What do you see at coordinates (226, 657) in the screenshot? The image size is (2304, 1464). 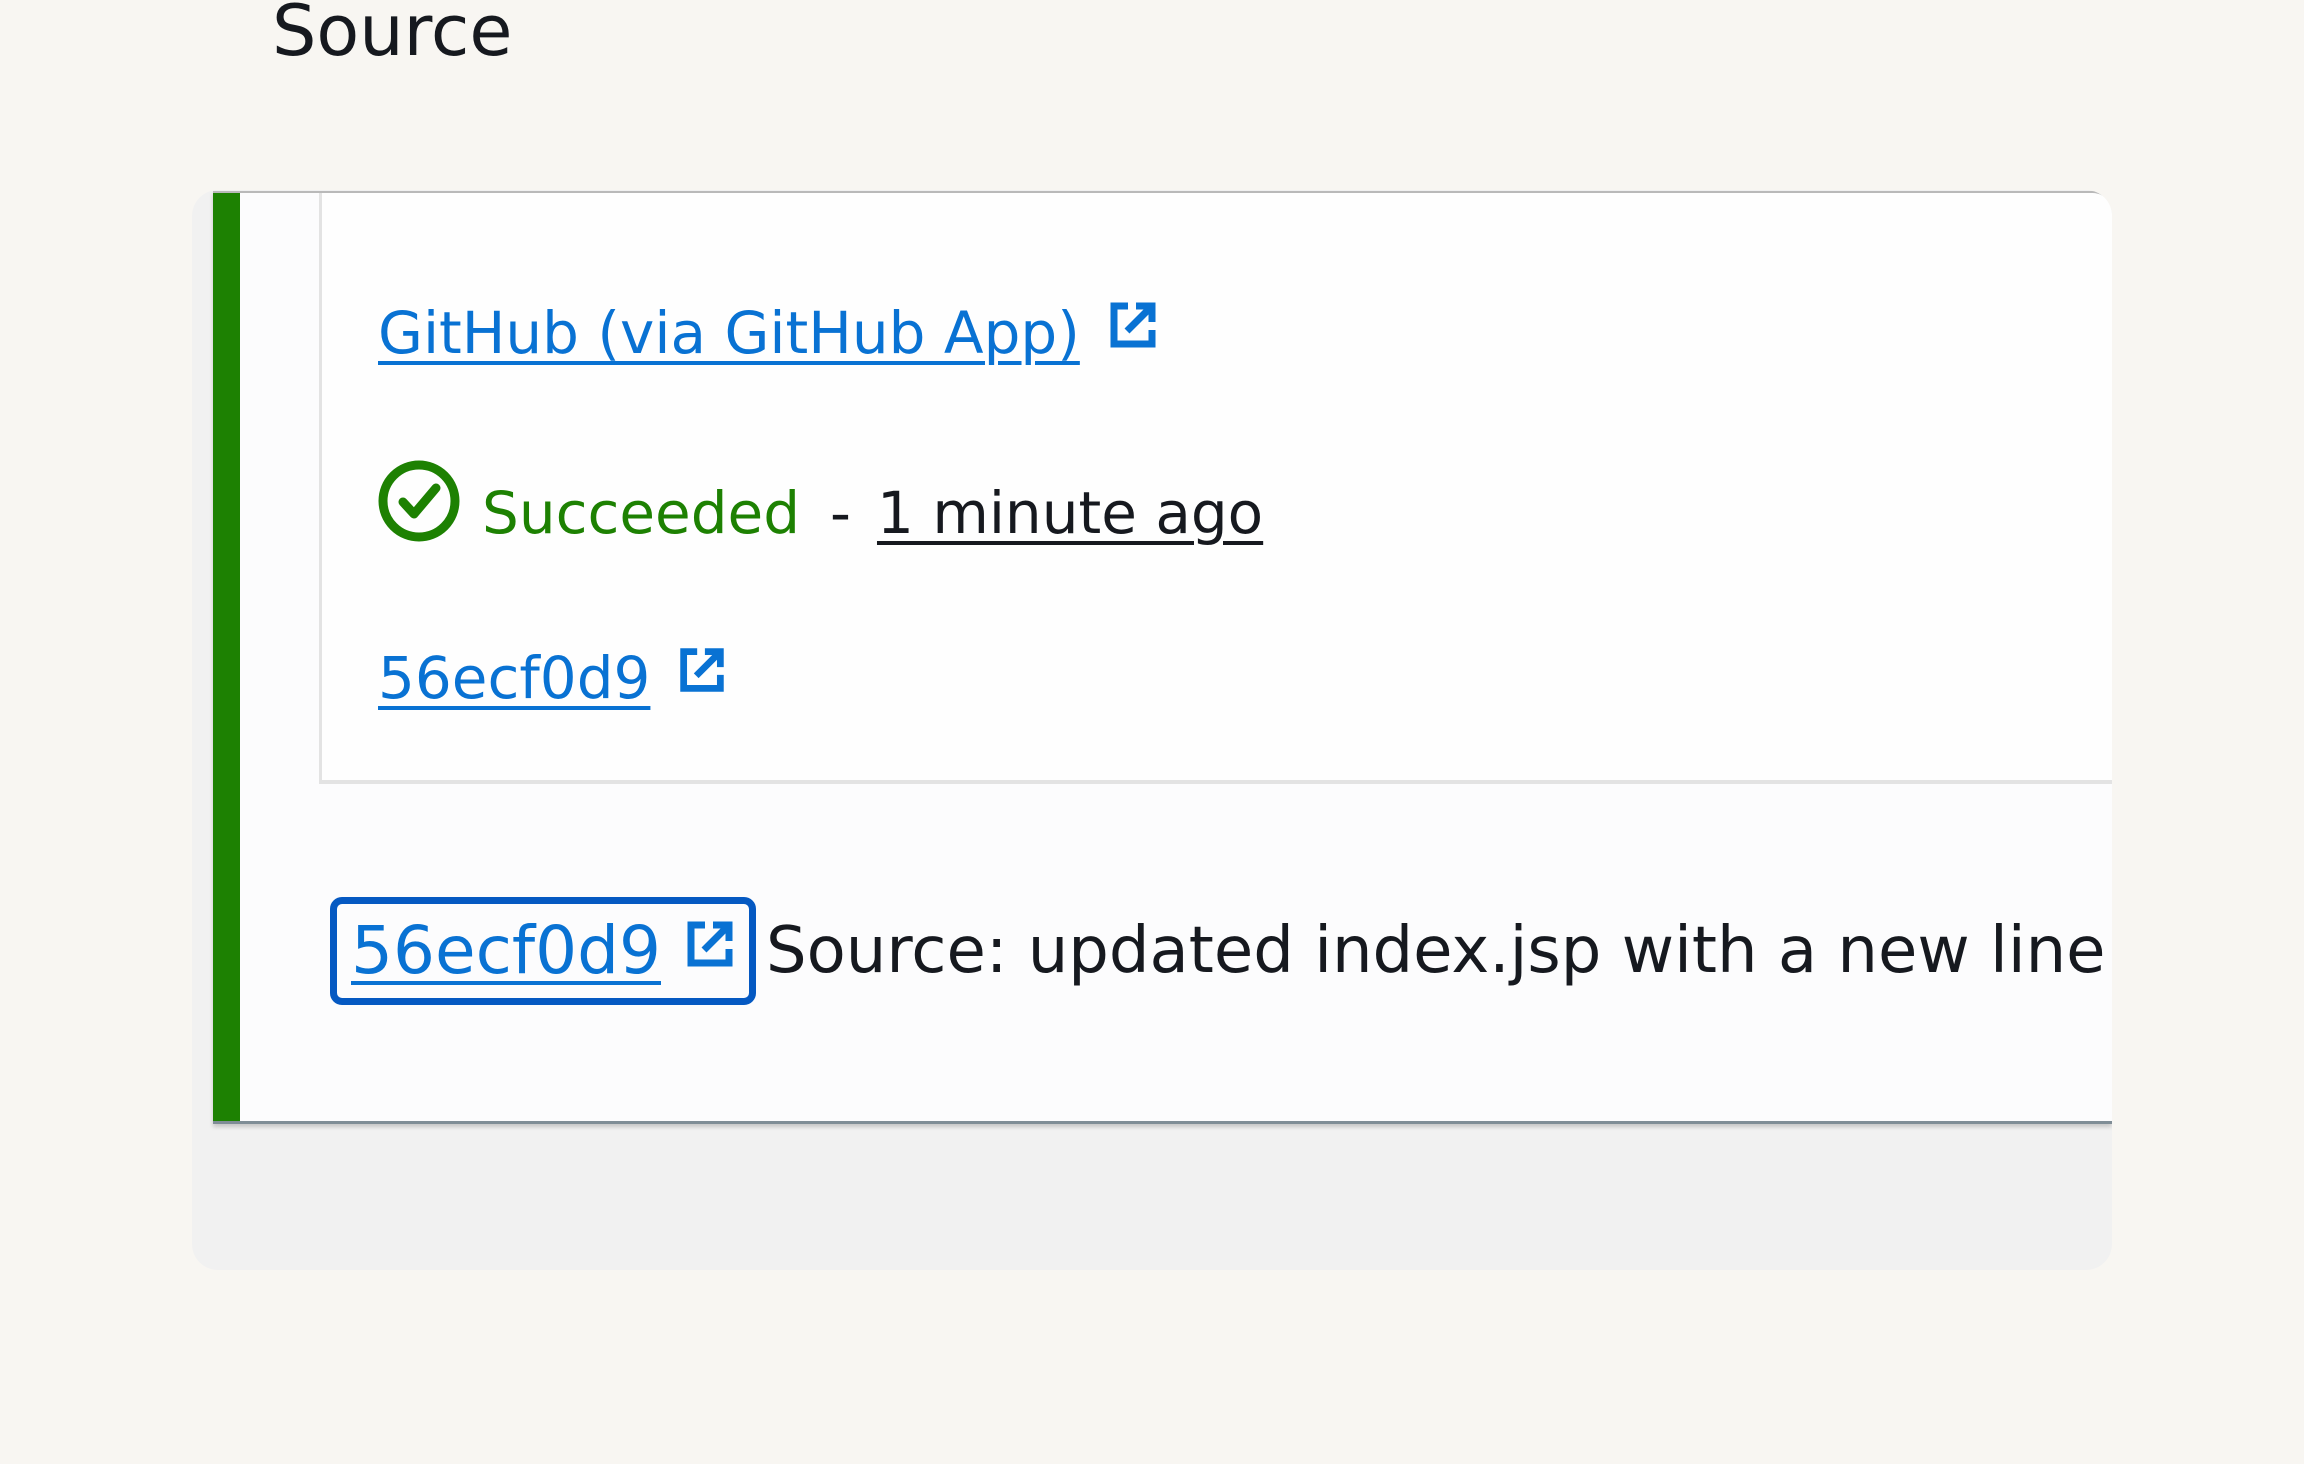 I see `stage-success-accent-bar` at bounding box center [226, 657].